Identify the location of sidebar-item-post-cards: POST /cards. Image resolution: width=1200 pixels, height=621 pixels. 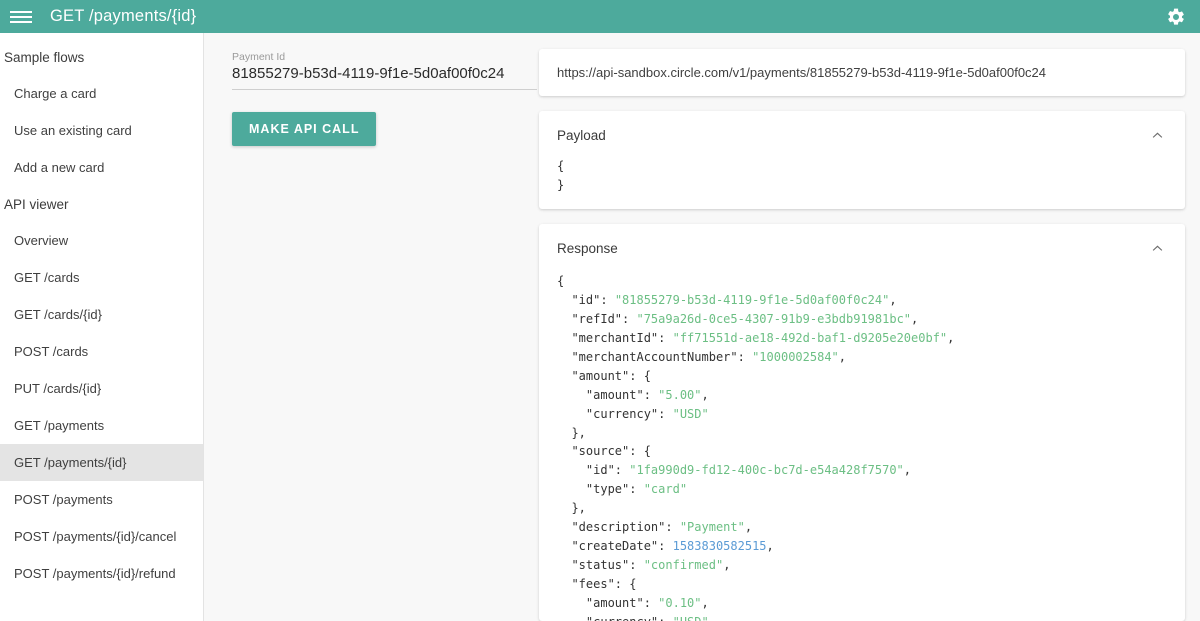
(101, 351).